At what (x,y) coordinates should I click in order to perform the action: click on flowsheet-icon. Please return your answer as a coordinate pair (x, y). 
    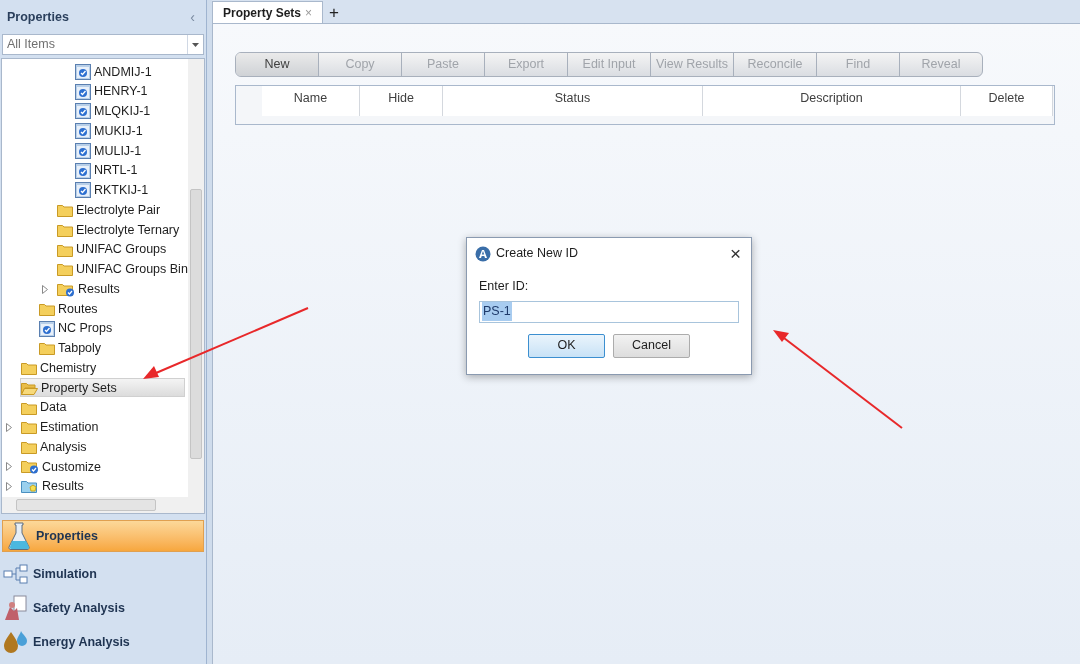
    Looking at the image, I should click on (16, 574).